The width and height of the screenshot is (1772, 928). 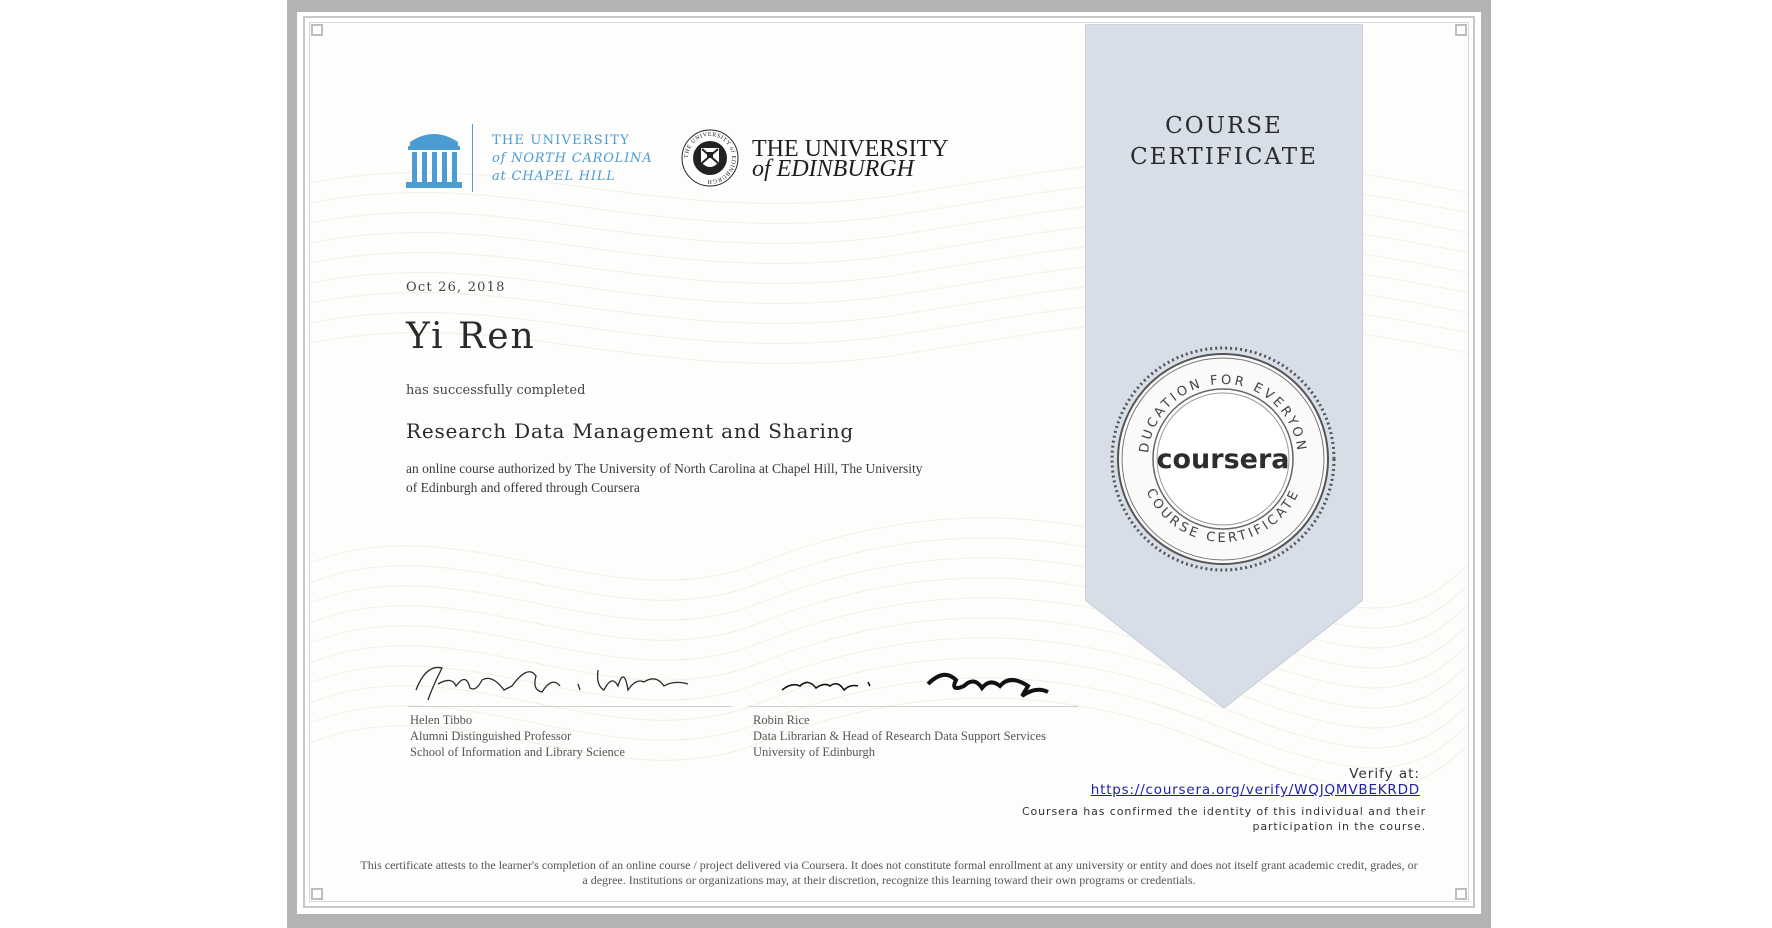 I want to click on verify-label: Verify at:, so click(x=1384, y=774).